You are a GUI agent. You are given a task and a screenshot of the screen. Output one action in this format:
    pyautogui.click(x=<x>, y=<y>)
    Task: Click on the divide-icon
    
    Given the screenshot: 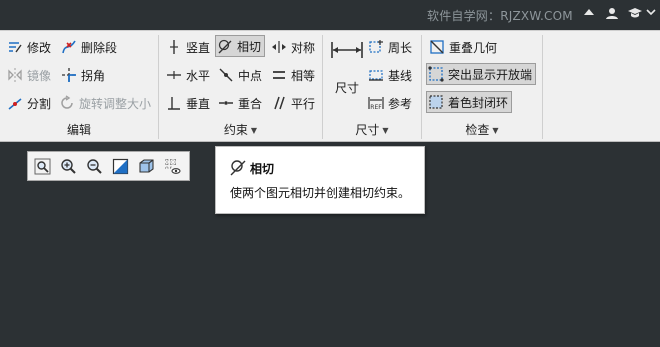 What is the action you would take?
    pyautogui.click(x=15, y=103)
    